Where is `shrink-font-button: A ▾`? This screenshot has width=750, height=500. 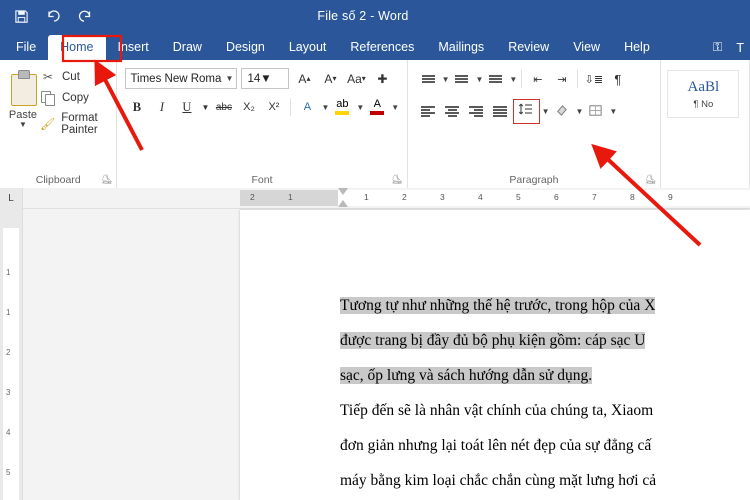
shrink-font-button: A ▾ is located at coordinates (330, 78).